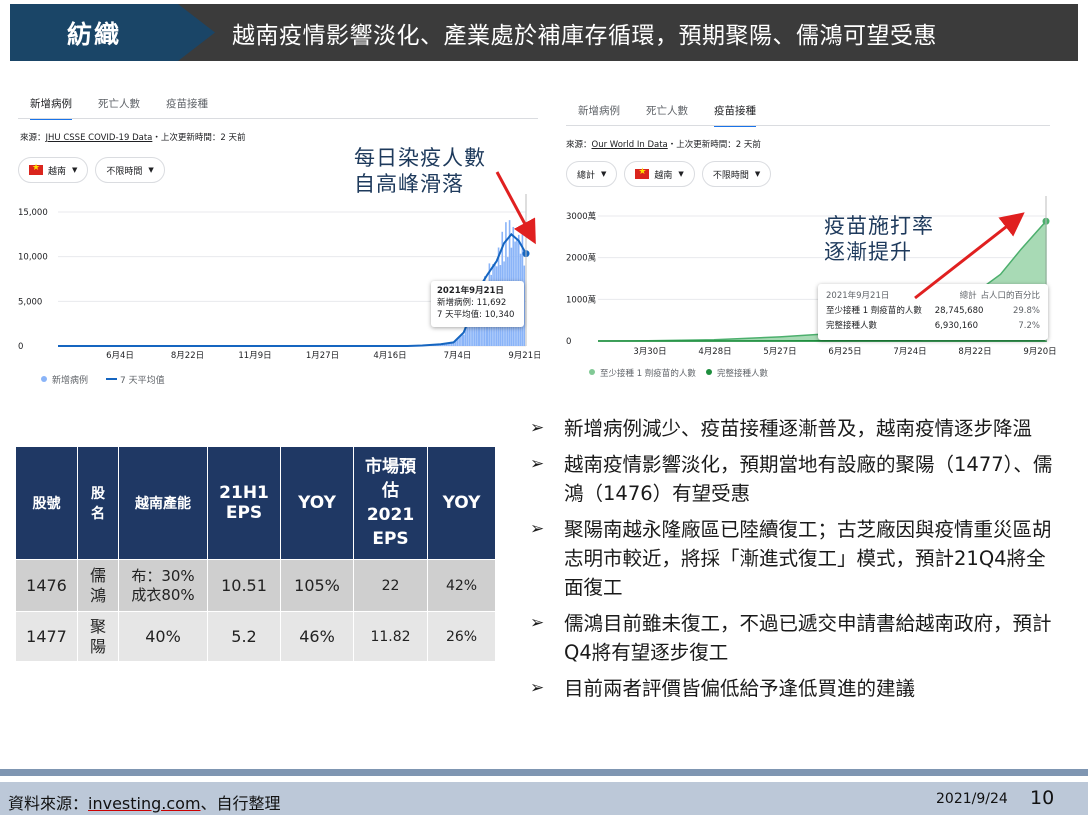 The image size is (1088, 815). What do you see at coordinates (98, 503) in the screenshot?
I see `th-stock-name: 股名` at bounding box center [98, 503].